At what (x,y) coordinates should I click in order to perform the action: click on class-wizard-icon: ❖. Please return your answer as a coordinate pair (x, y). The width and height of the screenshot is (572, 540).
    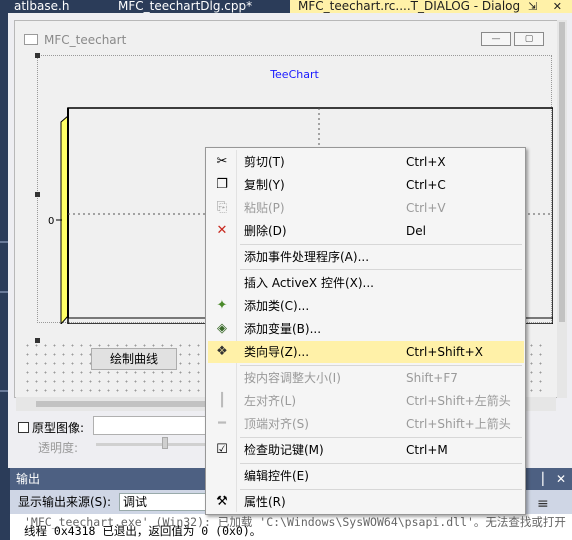
    Looking at the image, I should click on (222, 351).